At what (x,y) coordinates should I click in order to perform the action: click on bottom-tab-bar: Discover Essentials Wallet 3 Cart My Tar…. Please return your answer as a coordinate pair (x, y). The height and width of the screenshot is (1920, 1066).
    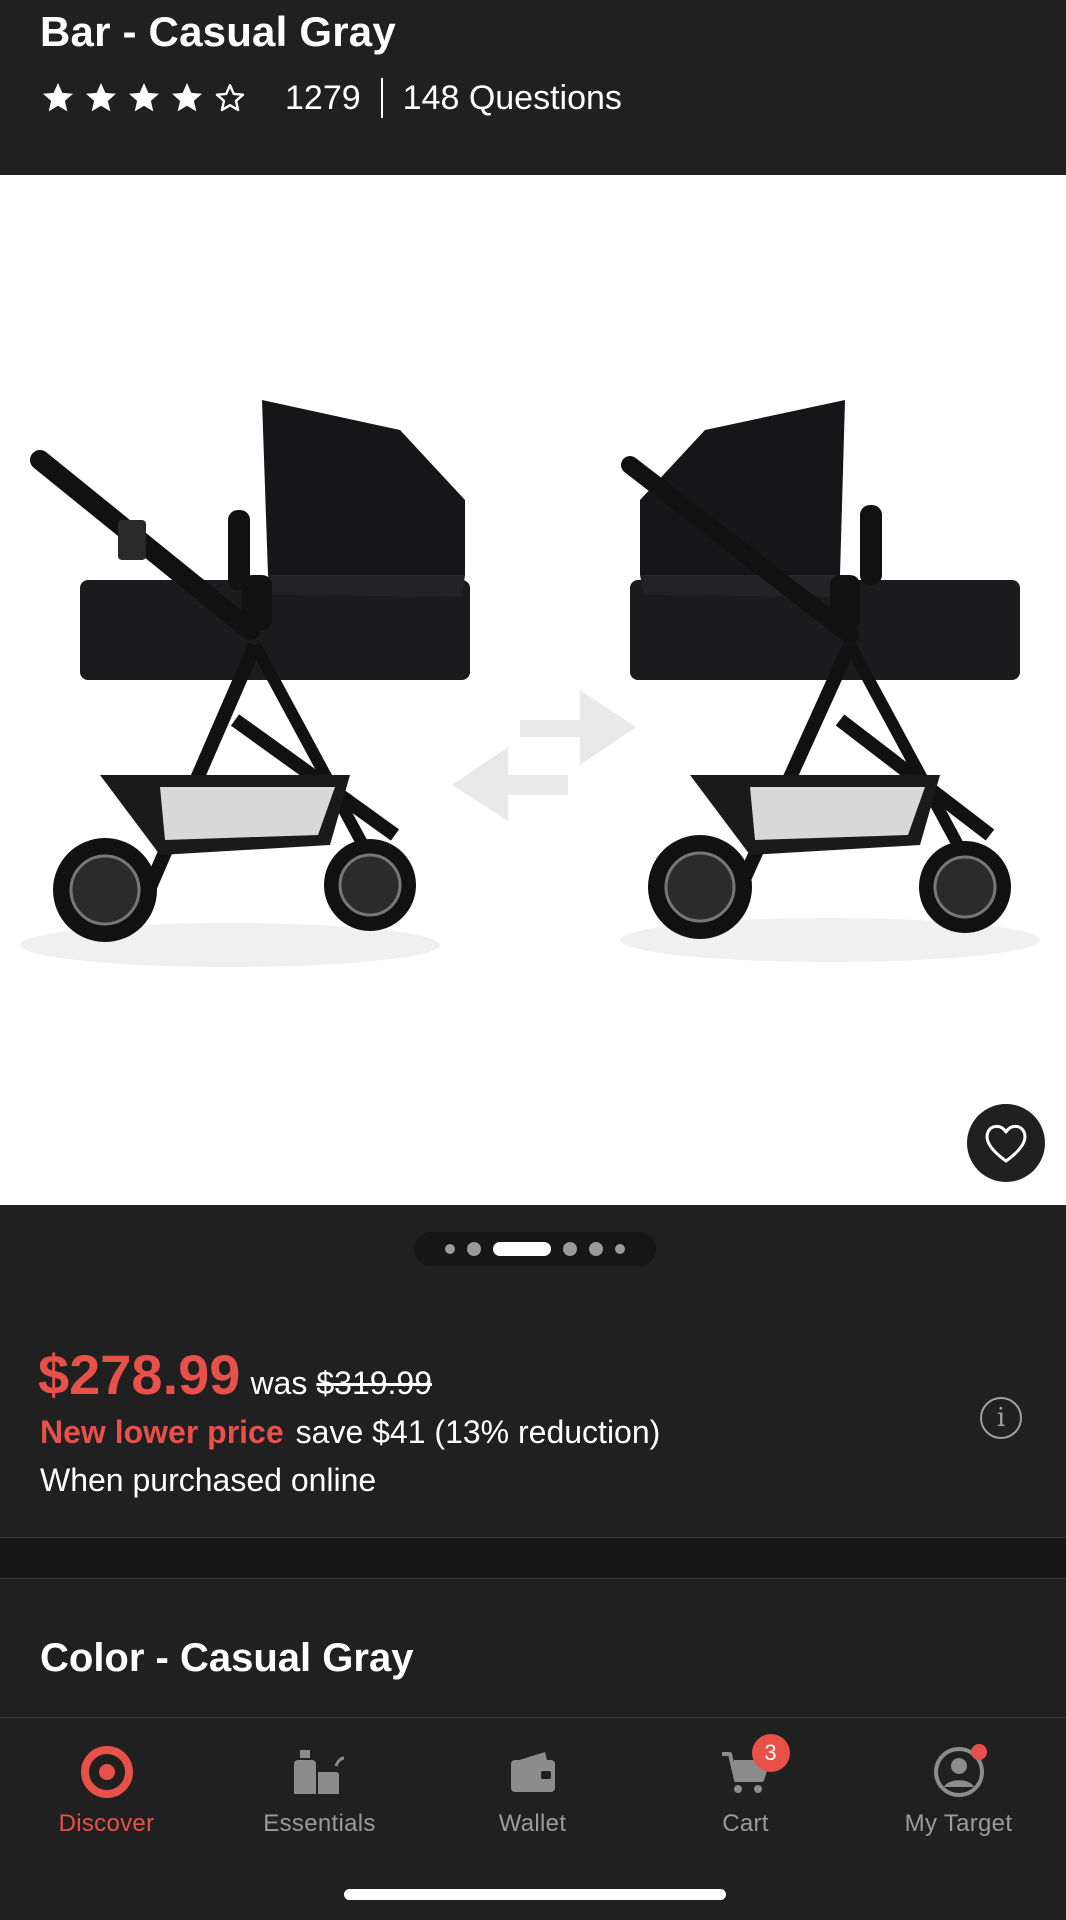
    Looking at the image, I should click on (533, 1818).